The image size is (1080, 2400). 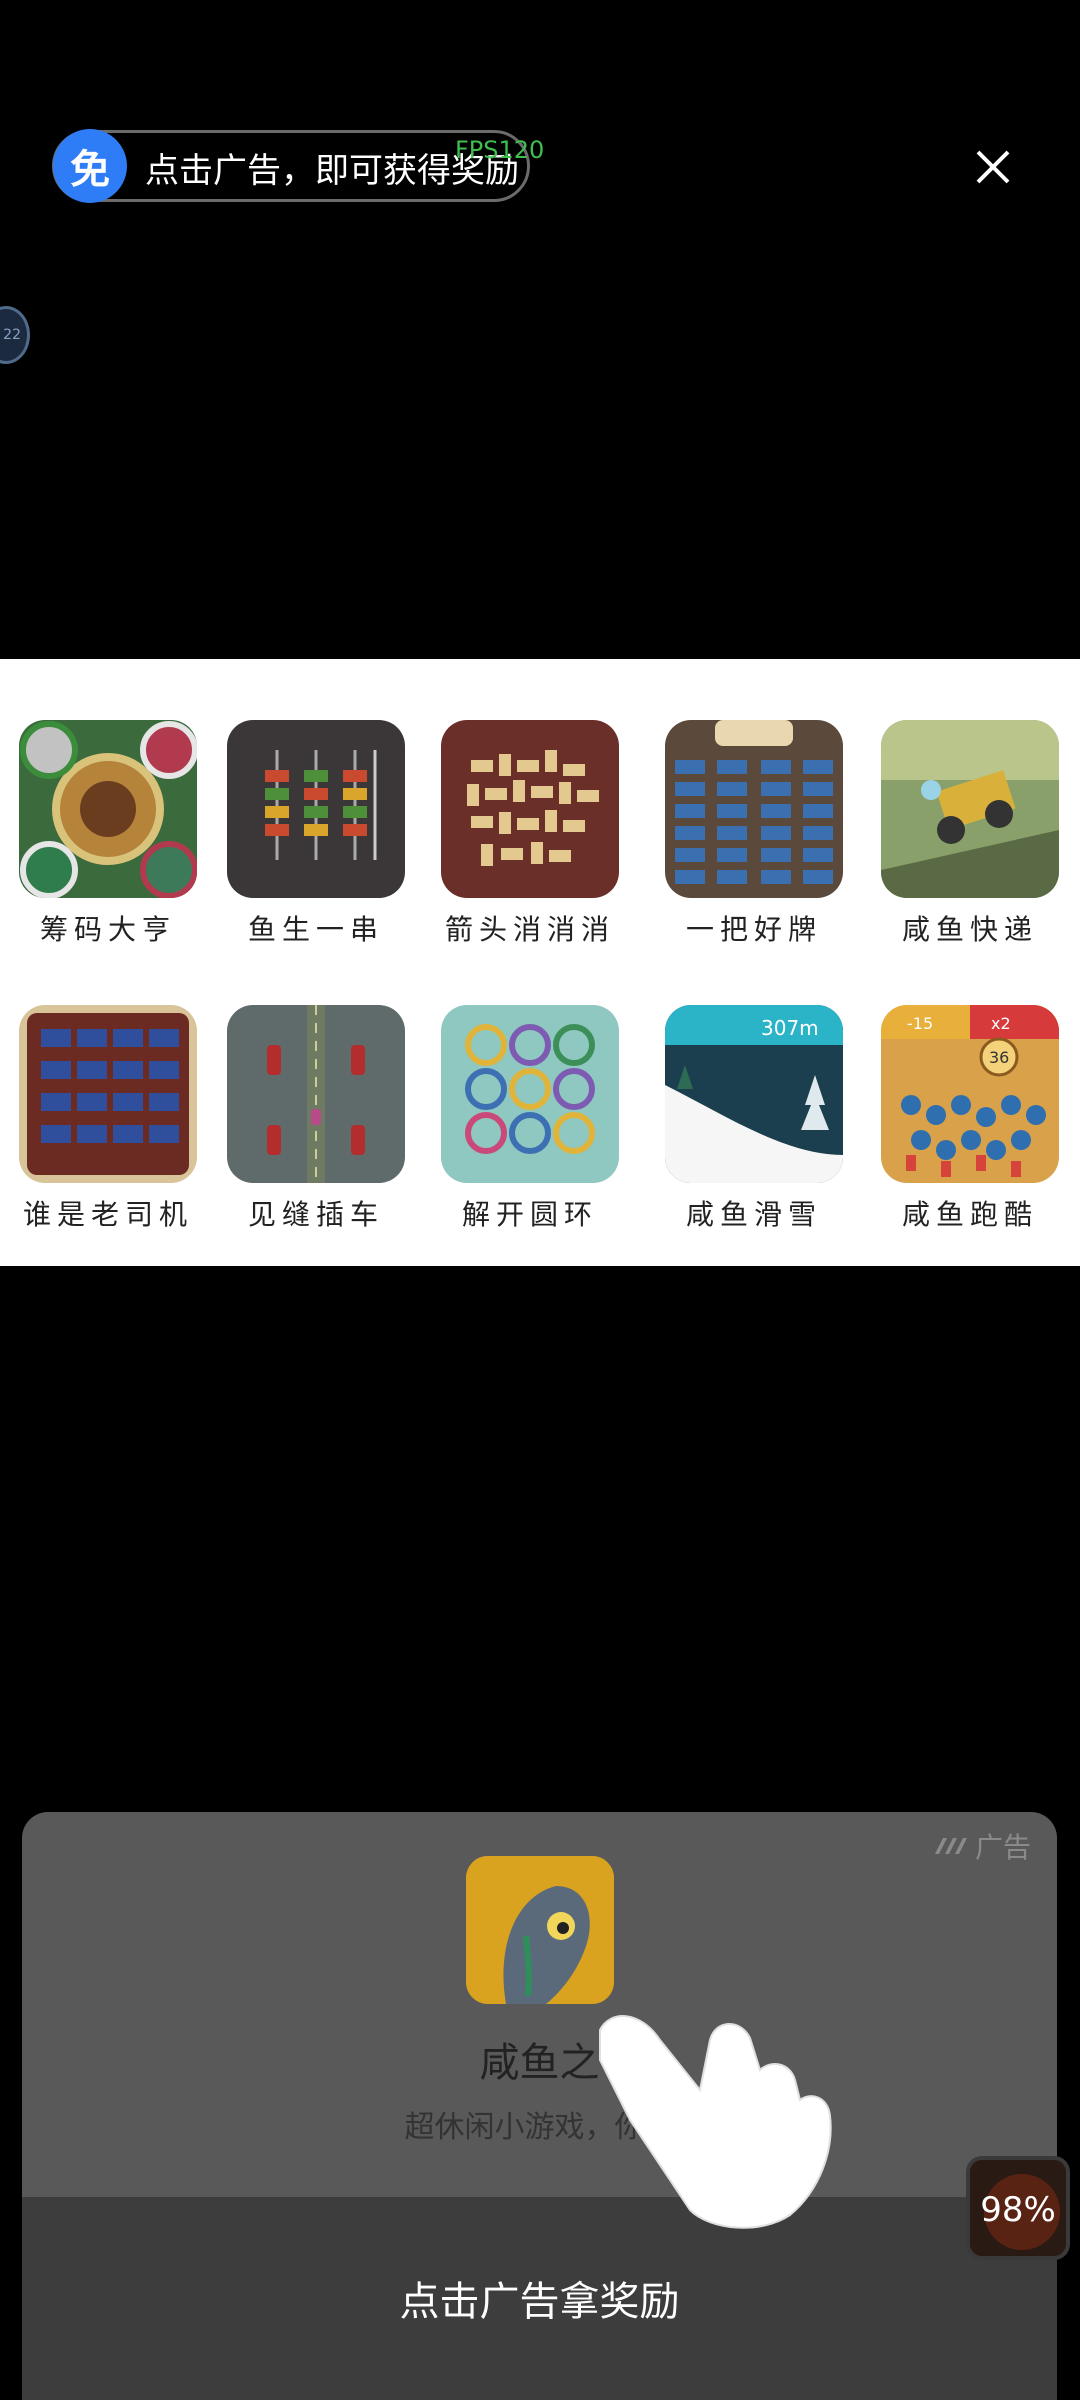 I want to click on delivery-truck-icon, so click(x=970, y=809).